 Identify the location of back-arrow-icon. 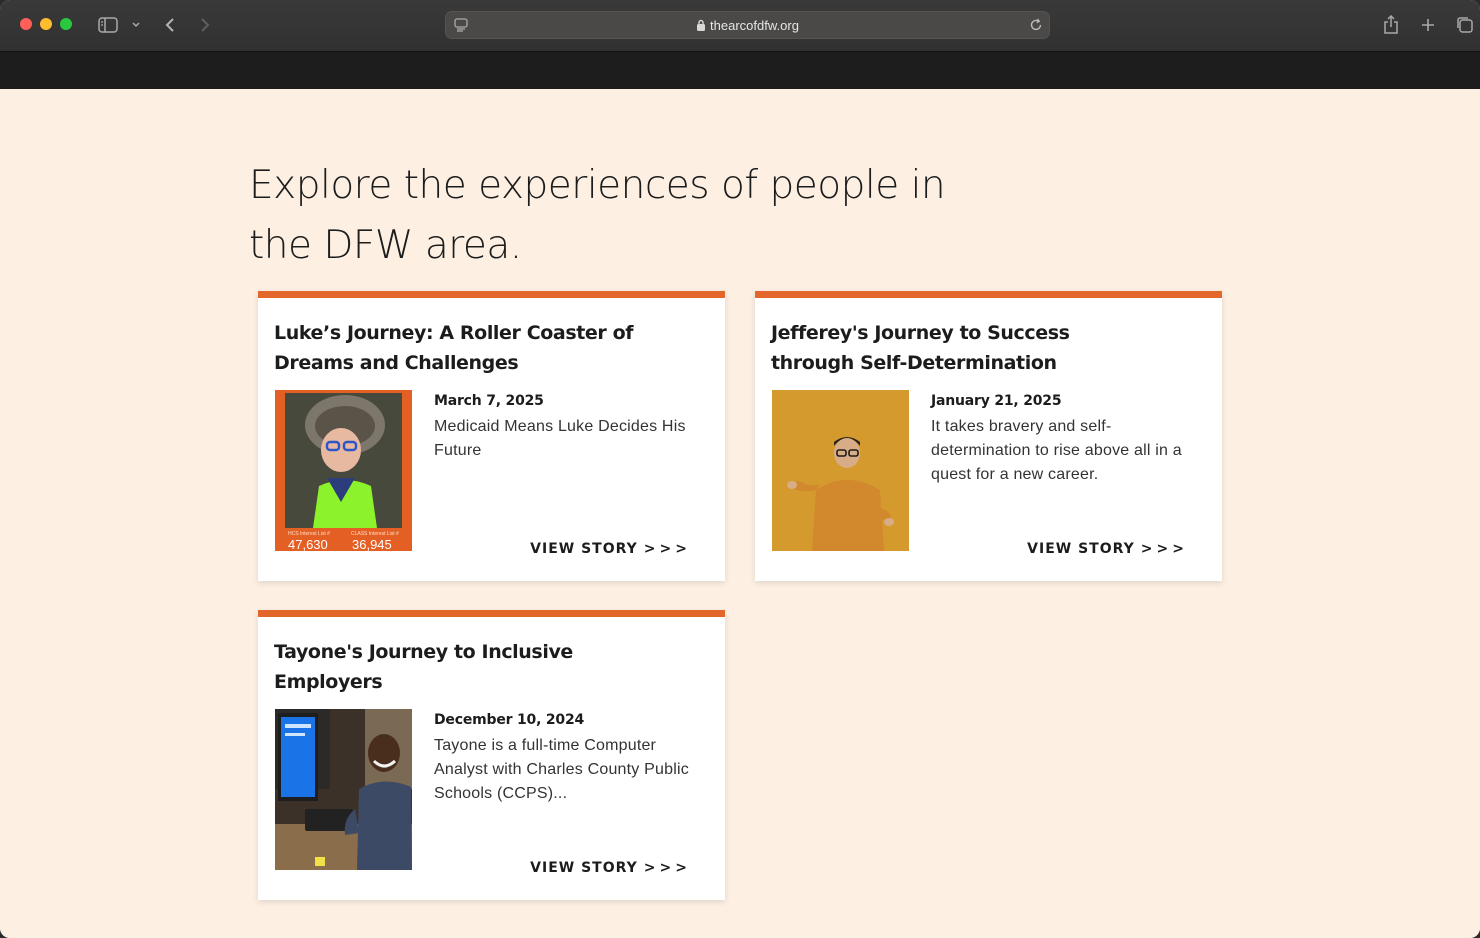
(170, 25).